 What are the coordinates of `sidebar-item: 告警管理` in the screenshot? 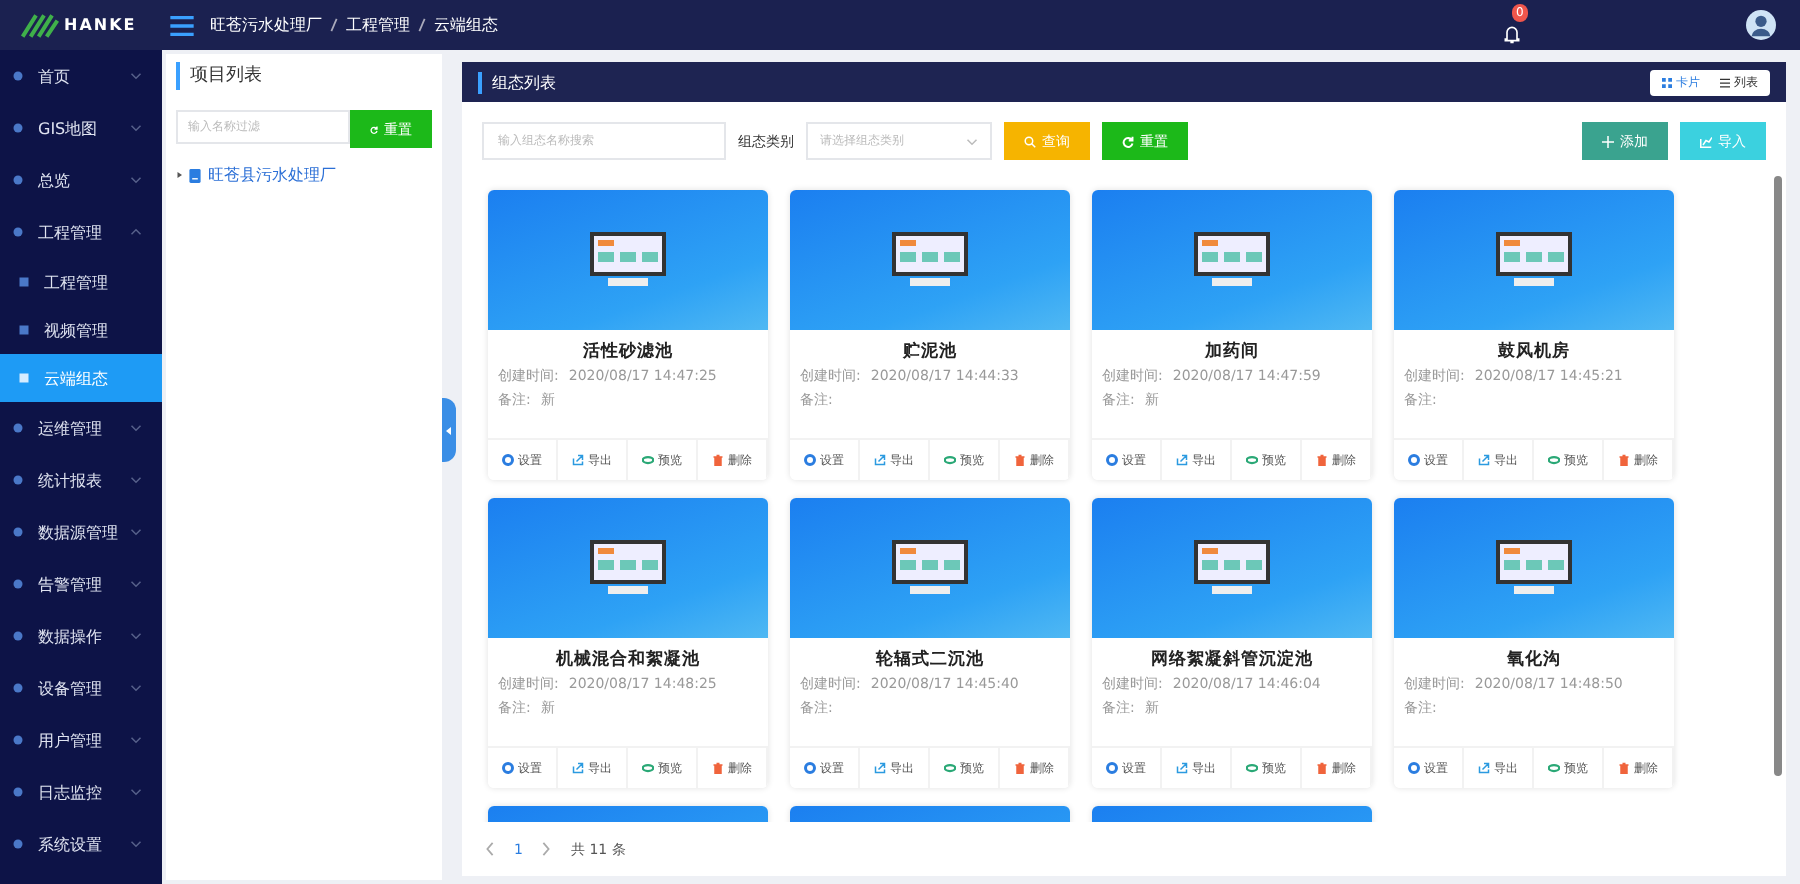 It's located at (81, 584).